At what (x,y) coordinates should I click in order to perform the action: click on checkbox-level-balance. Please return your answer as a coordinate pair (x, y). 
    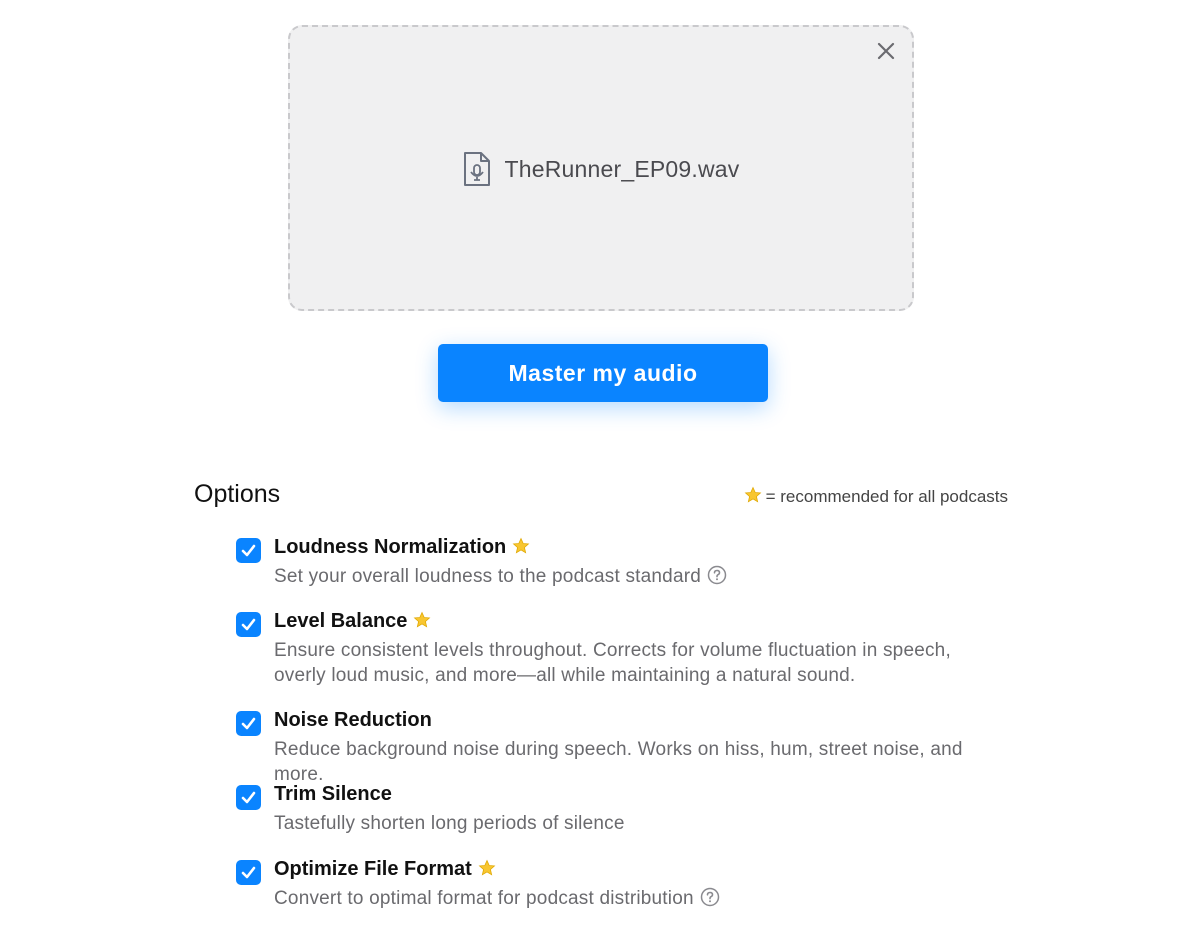
    Looking at the image, I should click on (248, 624).